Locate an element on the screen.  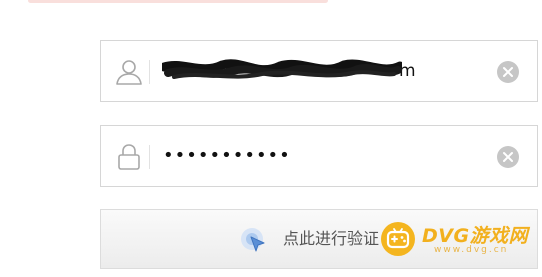
lock-icon is located at coordinates (129, 157).